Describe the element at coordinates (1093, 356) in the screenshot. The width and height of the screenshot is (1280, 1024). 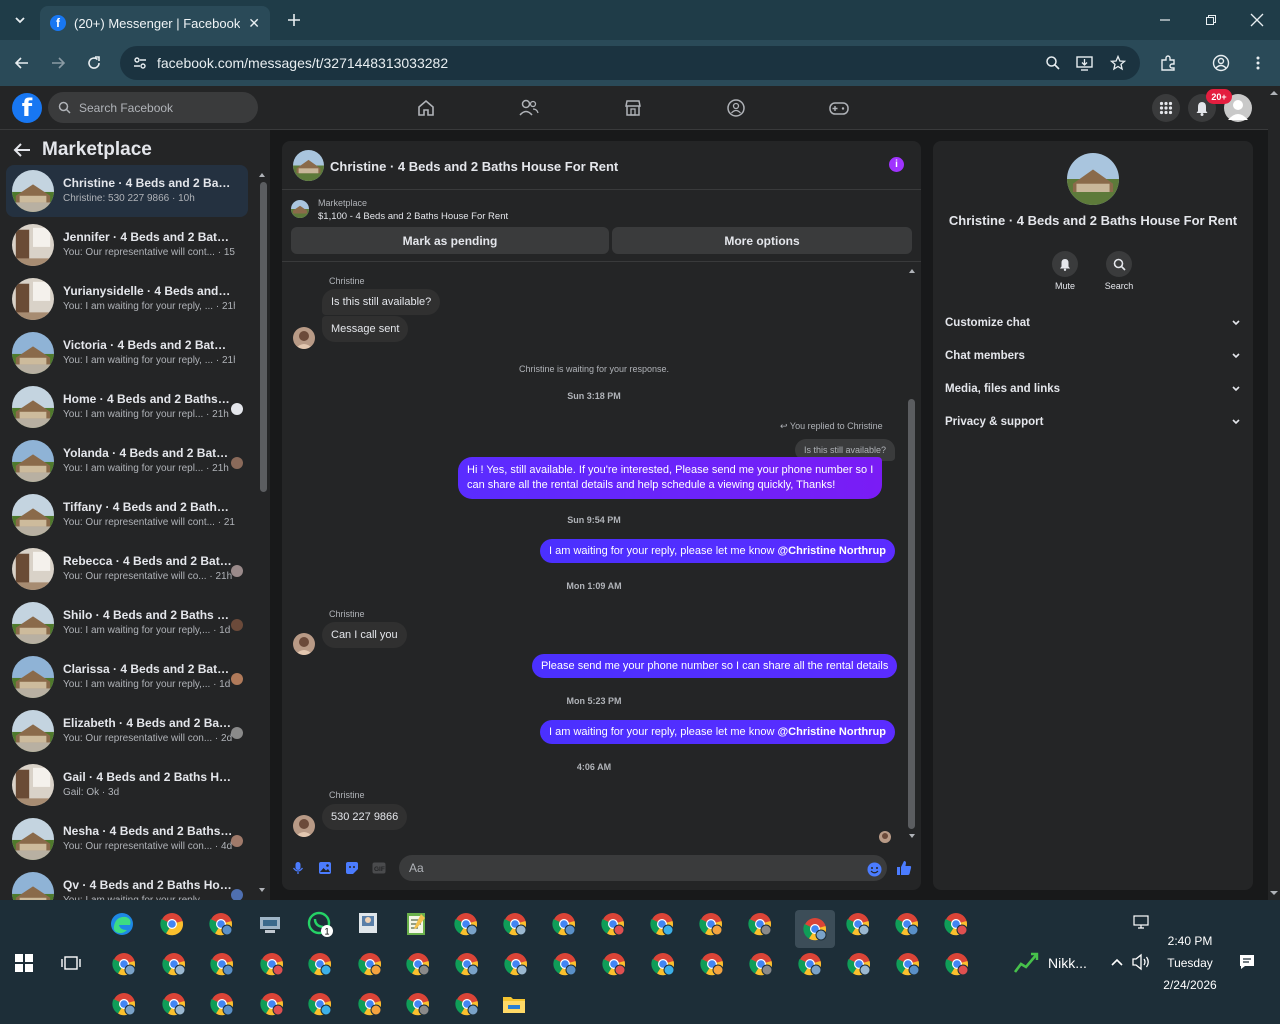
I see `chat-members-section: Chat members` at that location.